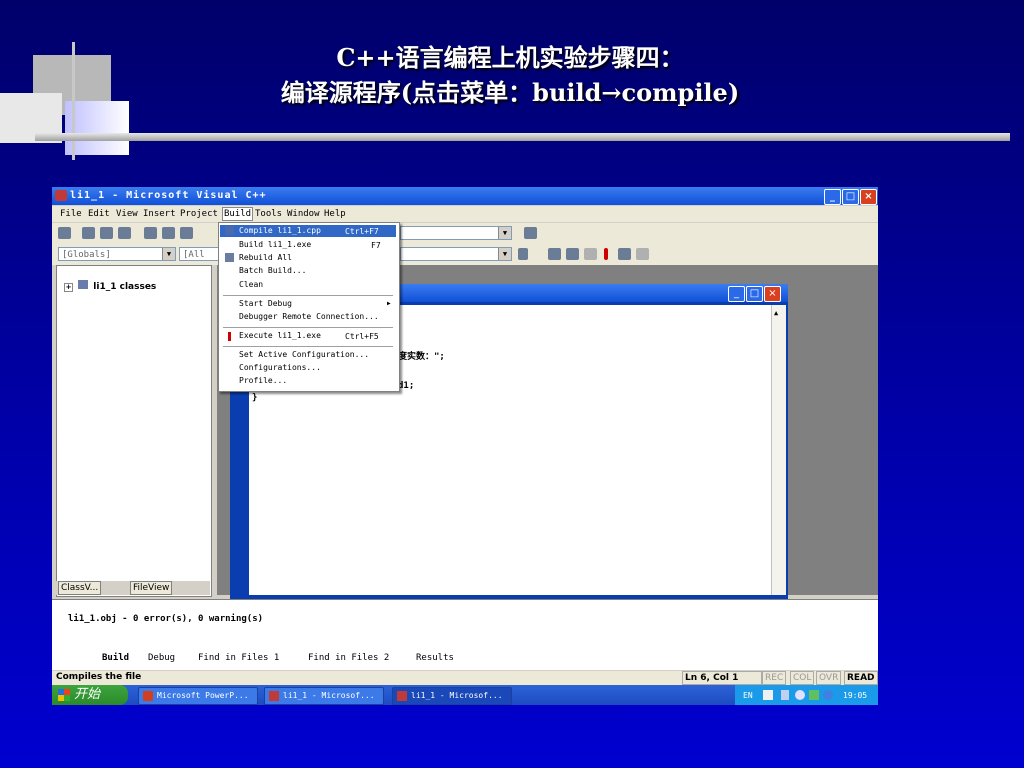  What do you see at coordinates (754, 294) in the screenshot?
I see `editor-maximize-button: □` at bounding box center [754, 294].